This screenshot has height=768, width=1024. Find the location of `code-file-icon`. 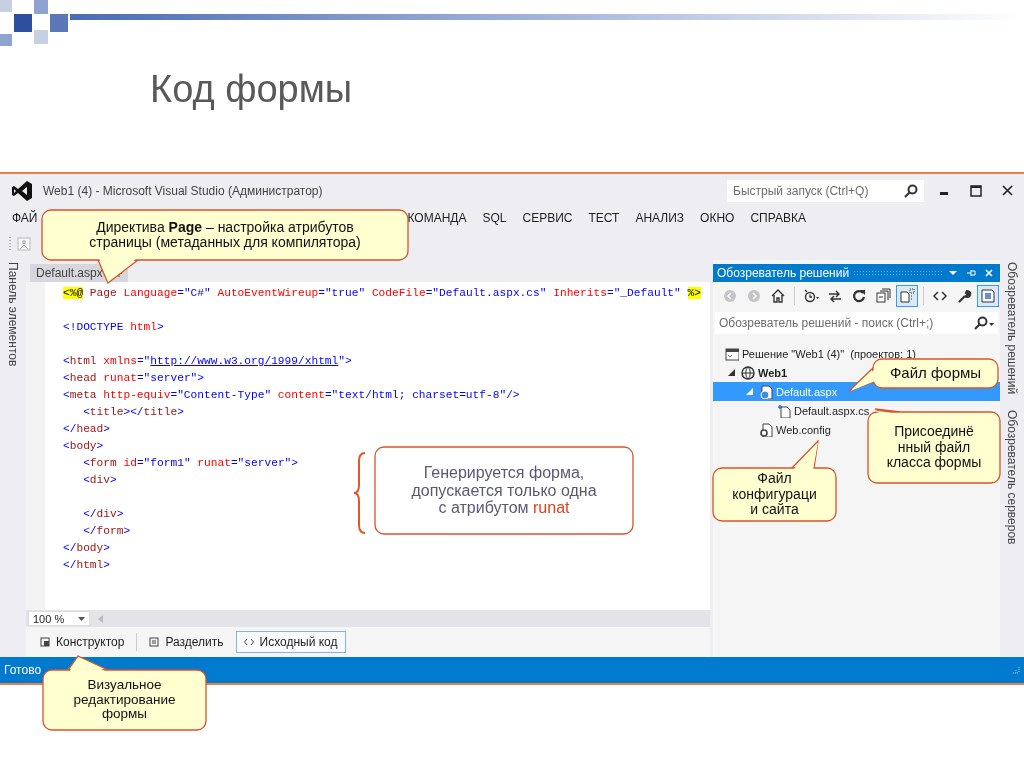

code-file-icon is located at coordinates (784, 410).